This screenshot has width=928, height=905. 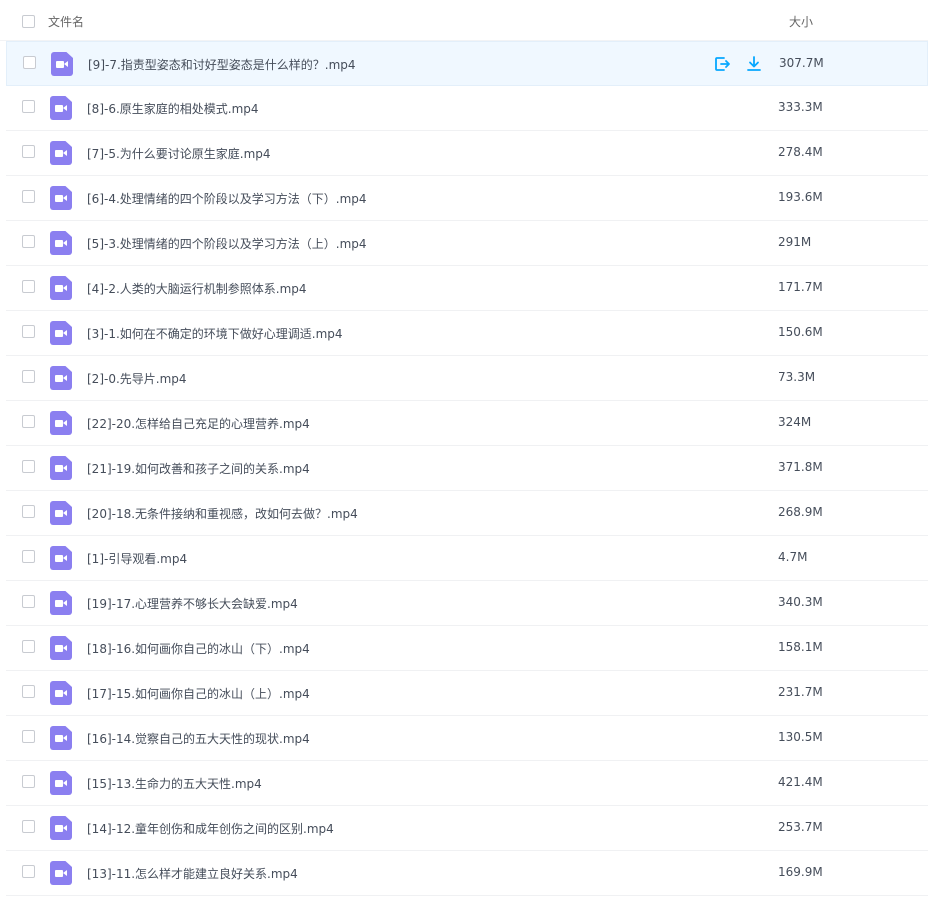 I want to click on file-size: 291M, so click(x=795, y=242).